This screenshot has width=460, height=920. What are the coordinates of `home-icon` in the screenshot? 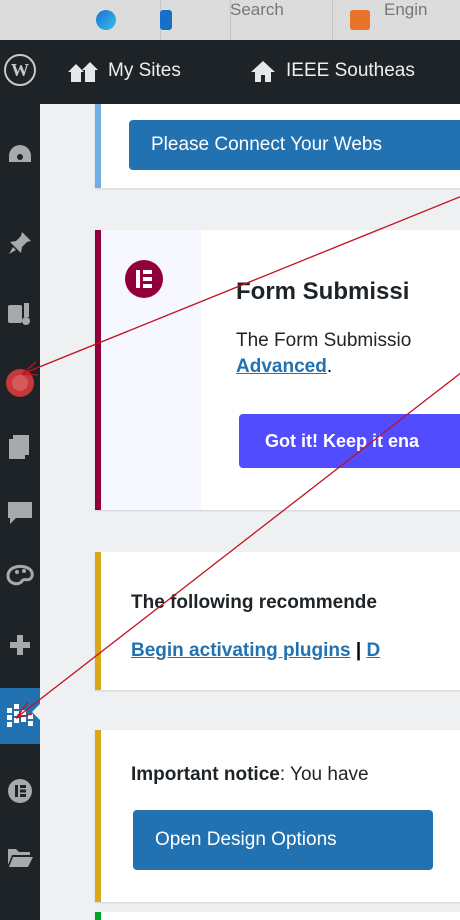 It's located at (263, 71).